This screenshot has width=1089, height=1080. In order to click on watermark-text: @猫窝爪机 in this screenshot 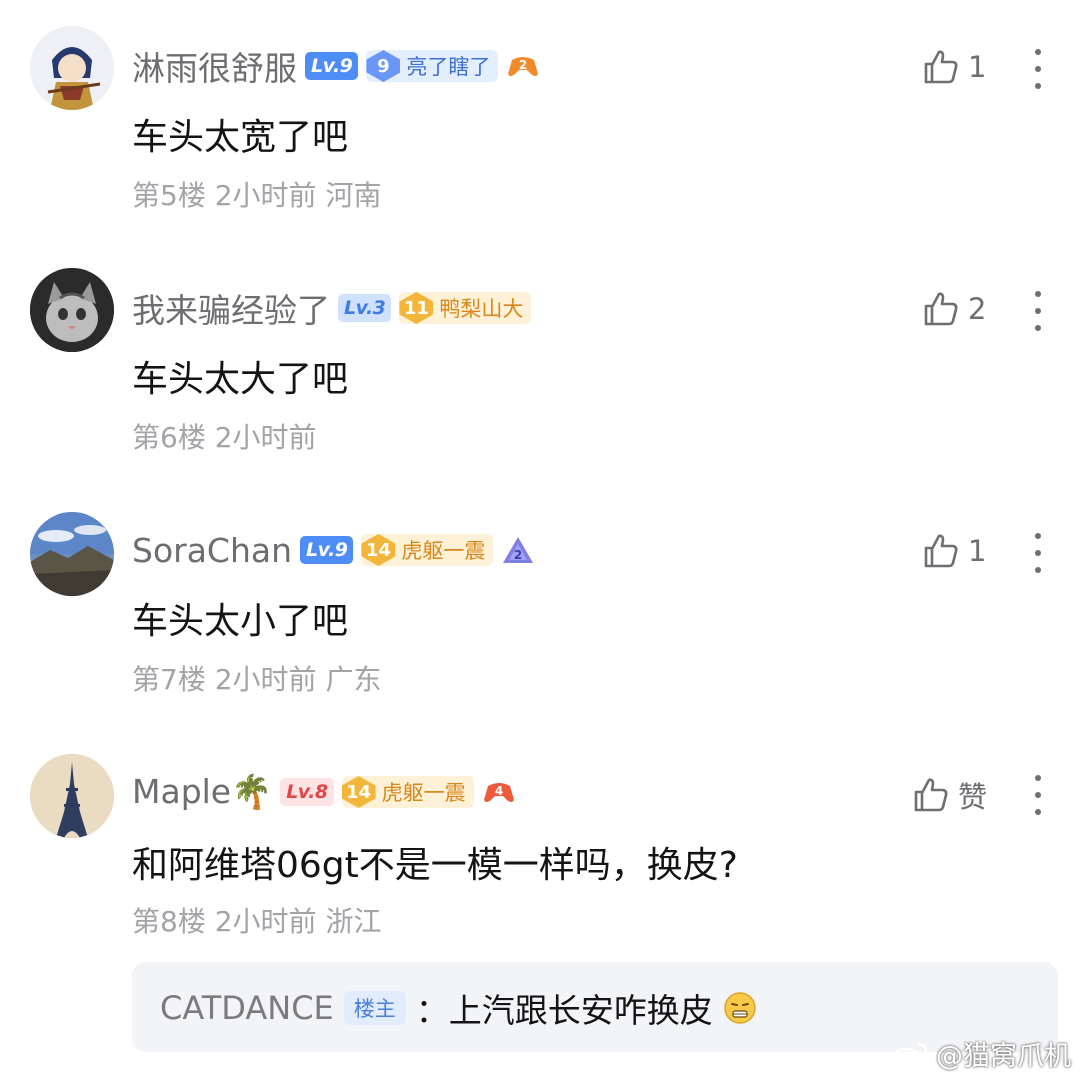, I will do `click(1003, 1056)`.